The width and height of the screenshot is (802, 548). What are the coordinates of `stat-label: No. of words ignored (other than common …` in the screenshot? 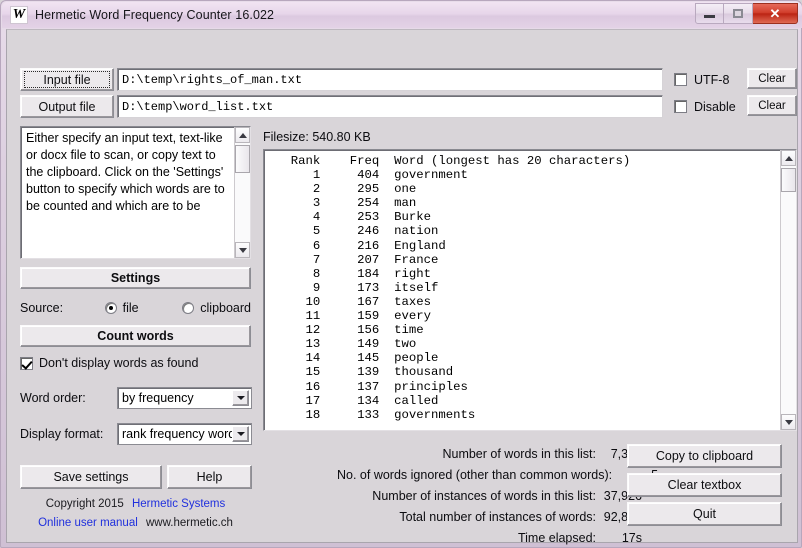 It's located at (475, 475).